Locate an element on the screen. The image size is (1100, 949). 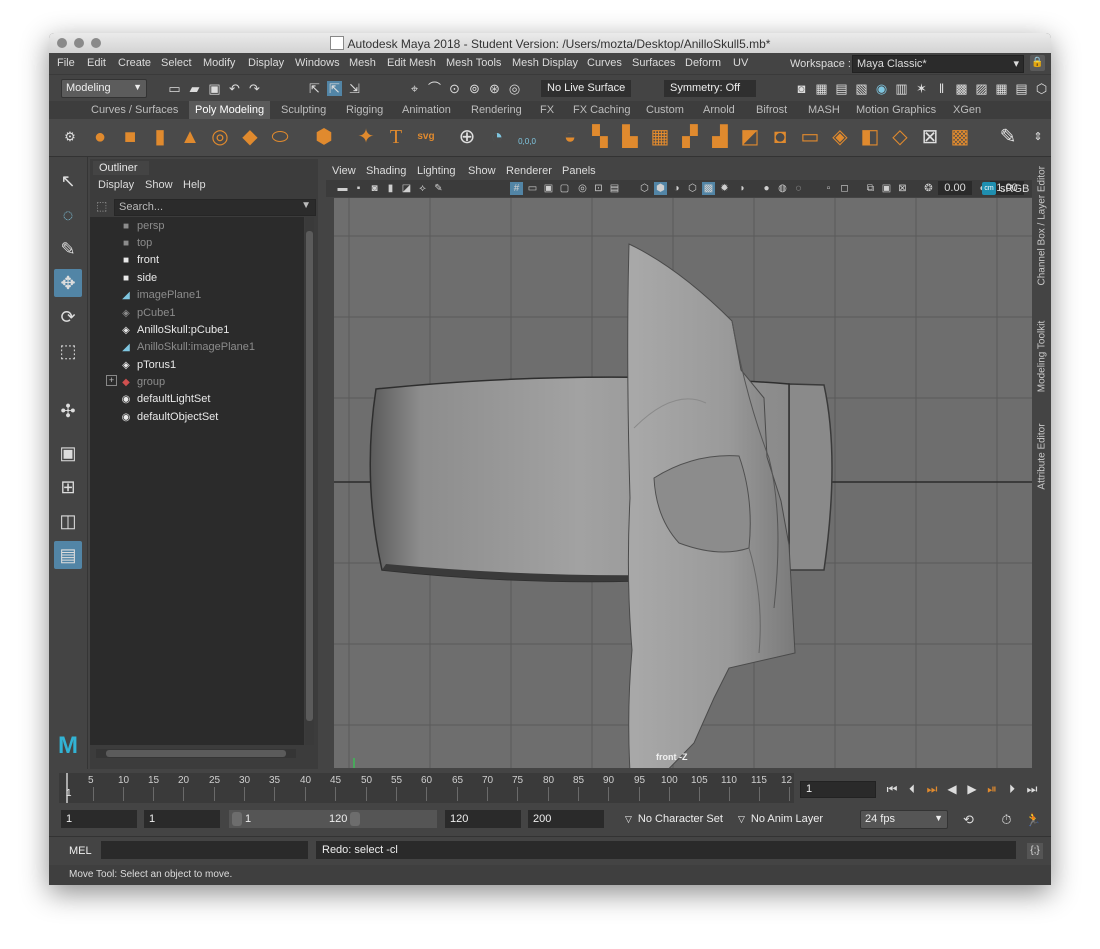
smooth-shade-icon: ⬢ is located at coordinates (660, 188).